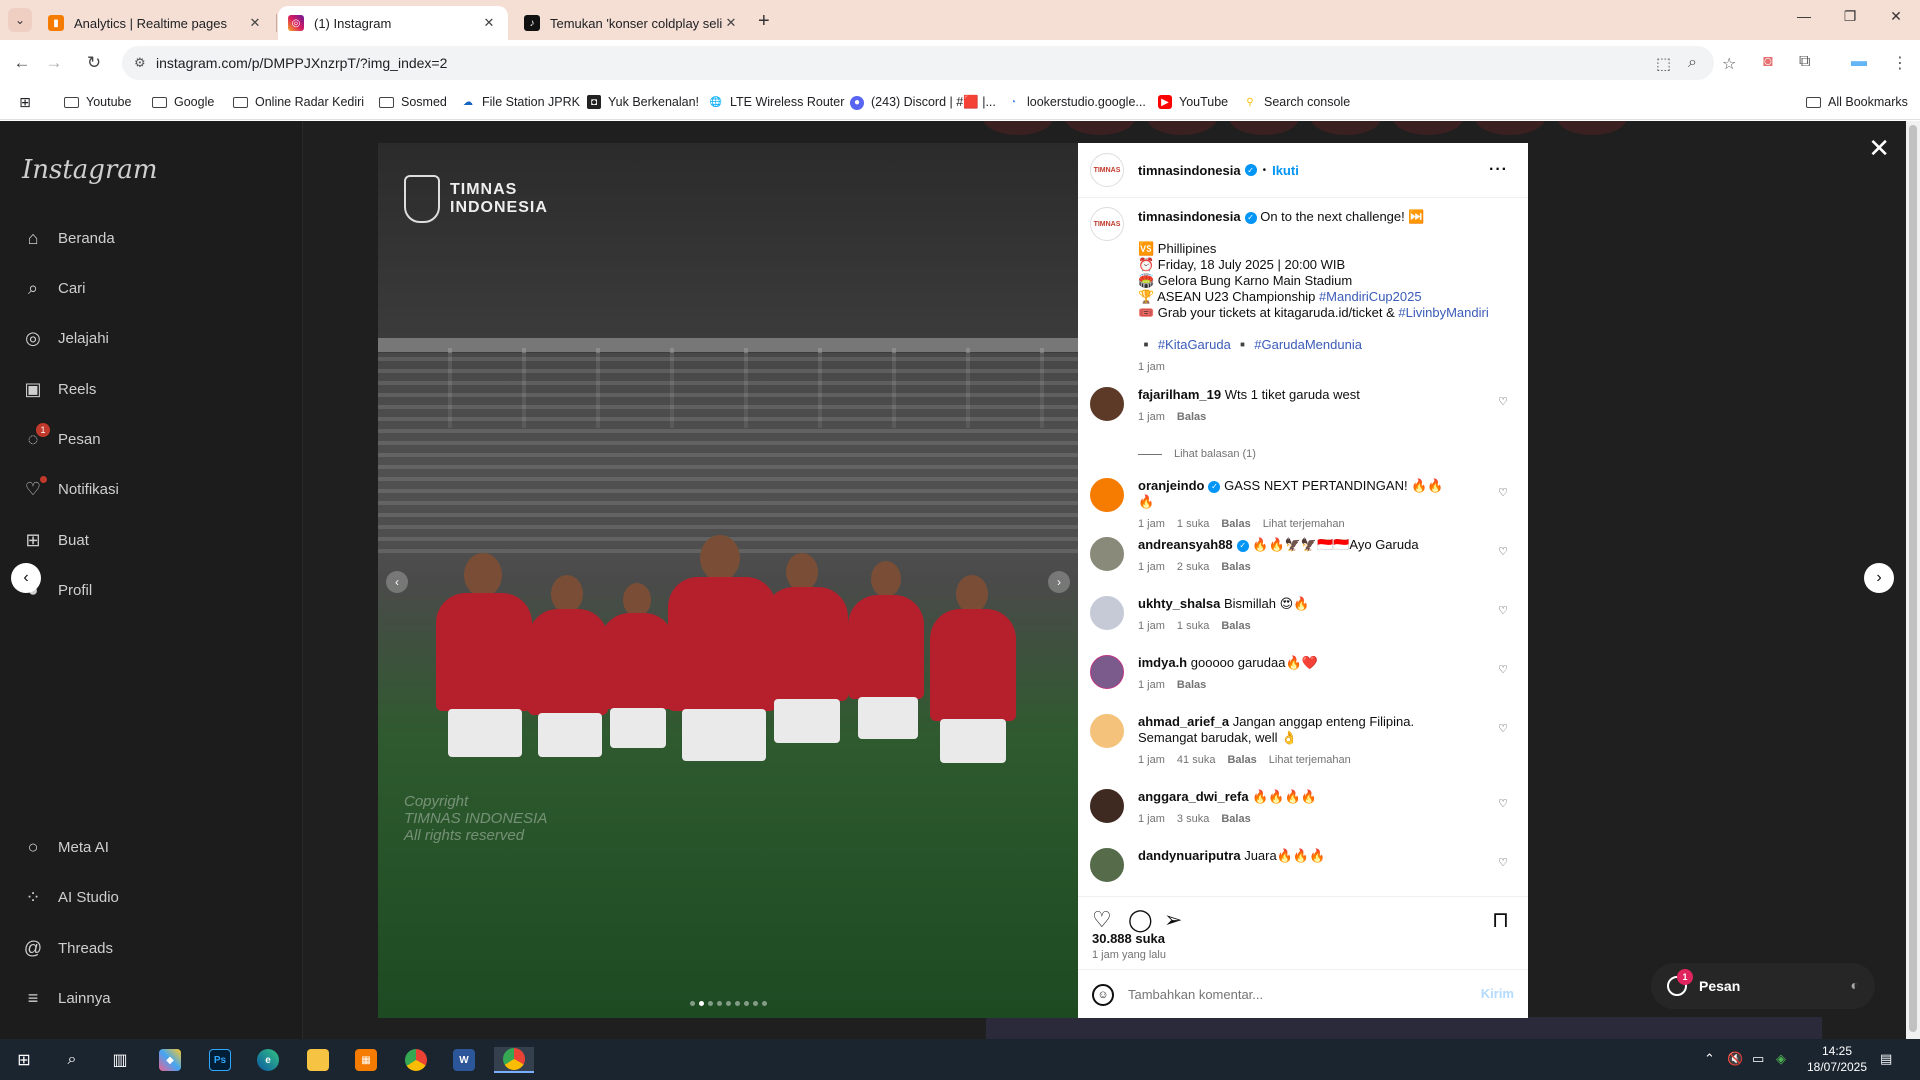  I want to click on hashtag-link: #KitaGaruda, so click(1194, 344).